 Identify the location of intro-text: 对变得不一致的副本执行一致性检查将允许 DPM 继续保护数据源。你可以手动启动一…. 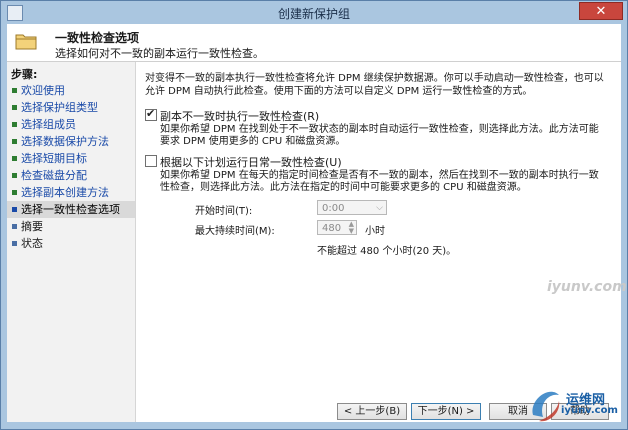
(374, 85).